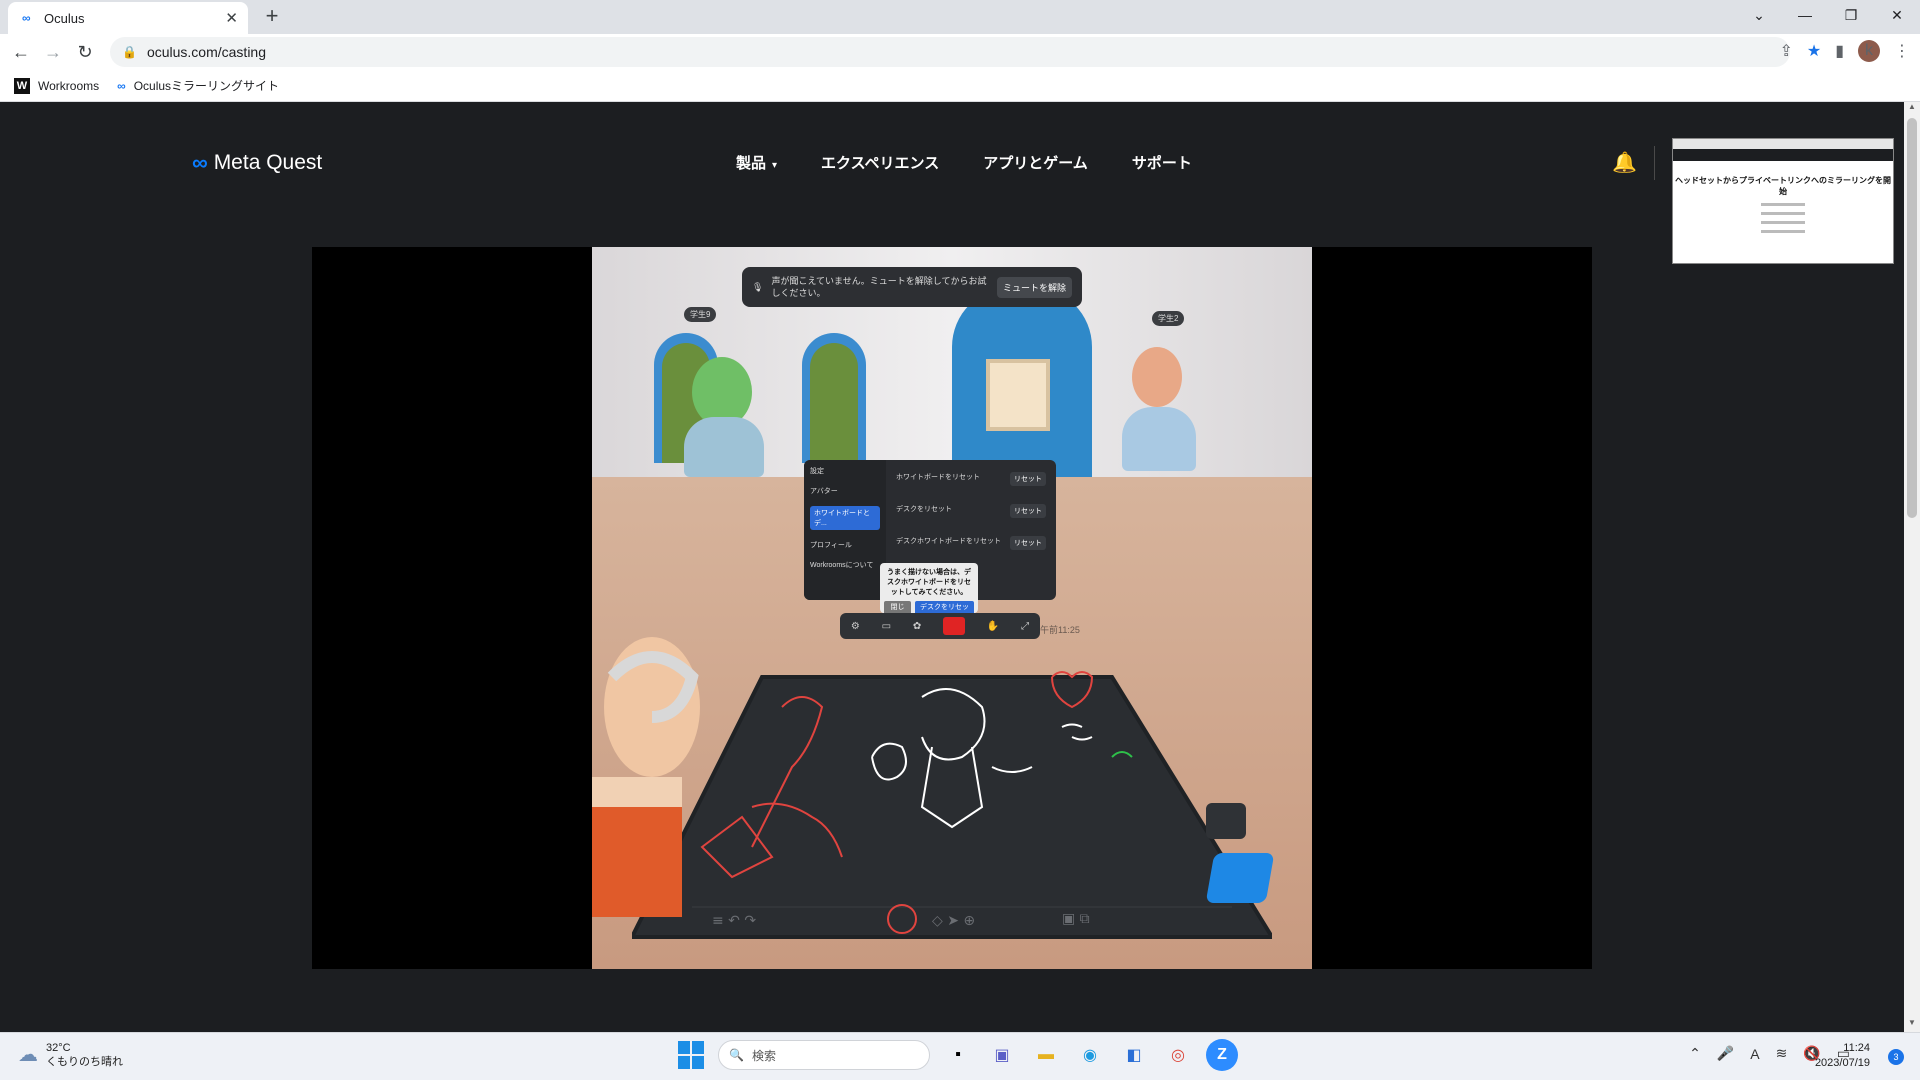 This screenshot has width=1920, height=1080. I want to click on reload-button: ↻, so click(85, 52).